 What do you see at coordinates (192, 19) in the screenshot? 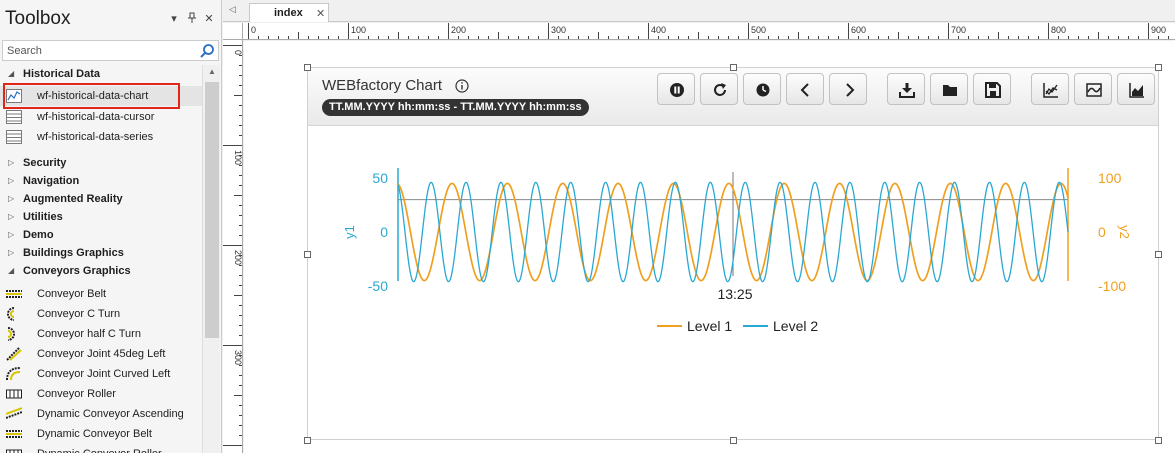
I see `pin-icon` at bounding box center [192, 19].